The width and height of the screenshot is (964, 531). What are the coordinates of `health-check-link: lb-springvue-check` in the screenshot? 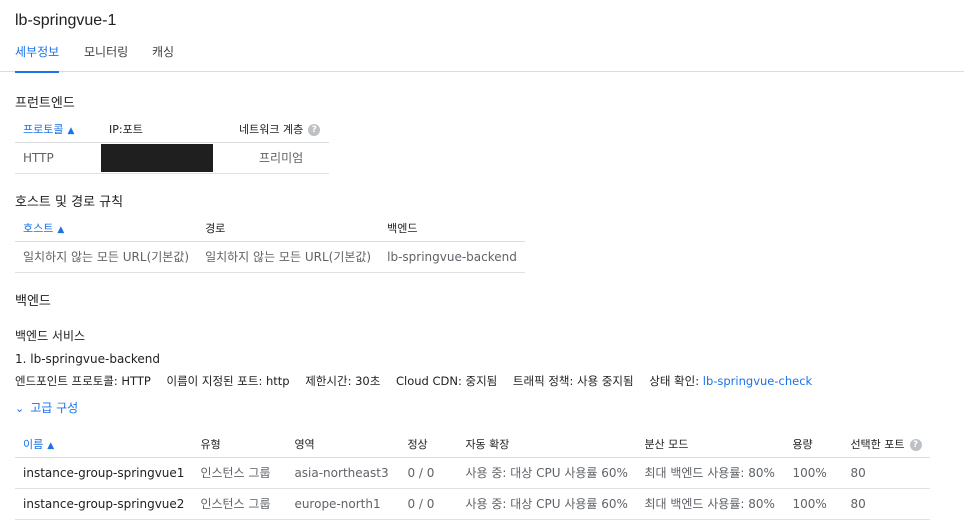 It's located at (757, 381).